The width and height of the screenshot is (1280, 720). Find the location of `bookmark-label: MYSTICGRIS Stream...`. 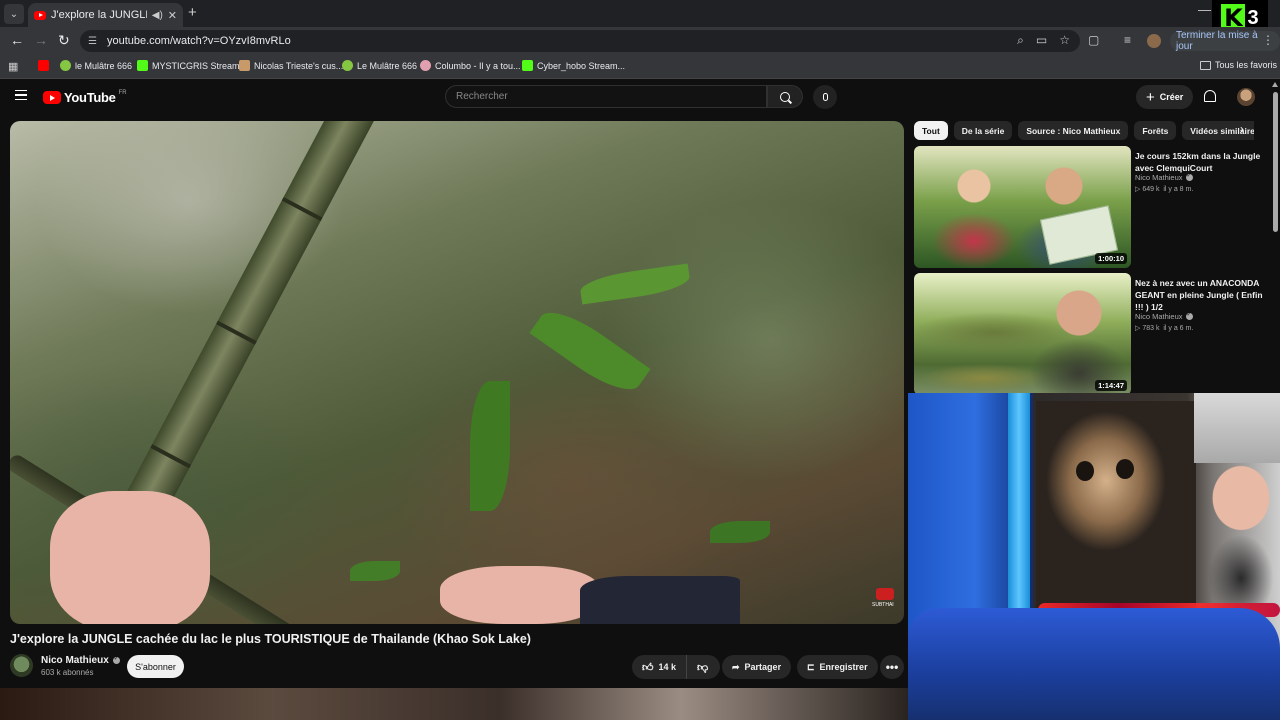

bookmark-label: MYSTICGRIS Stream... is located at coordinates (200, 65).